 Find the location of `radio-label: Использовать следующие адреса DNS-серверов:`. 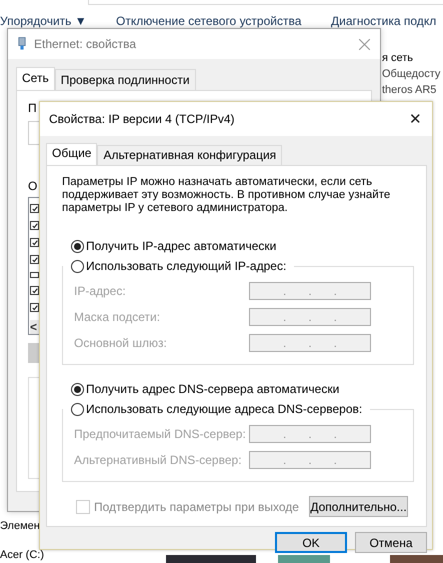

radio-label: Использовать следующие адреса DNS-серверов: is located at coordinates (224, 409).